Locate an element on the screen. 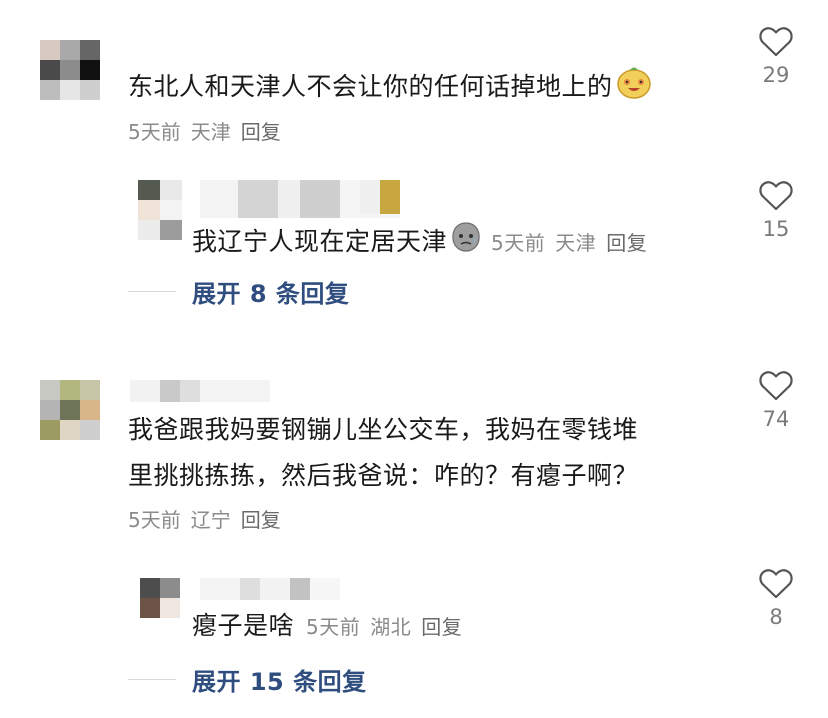 The height and width of the screenshot is (718, 828). like-count: 8 is located at coordinates (776, 617).